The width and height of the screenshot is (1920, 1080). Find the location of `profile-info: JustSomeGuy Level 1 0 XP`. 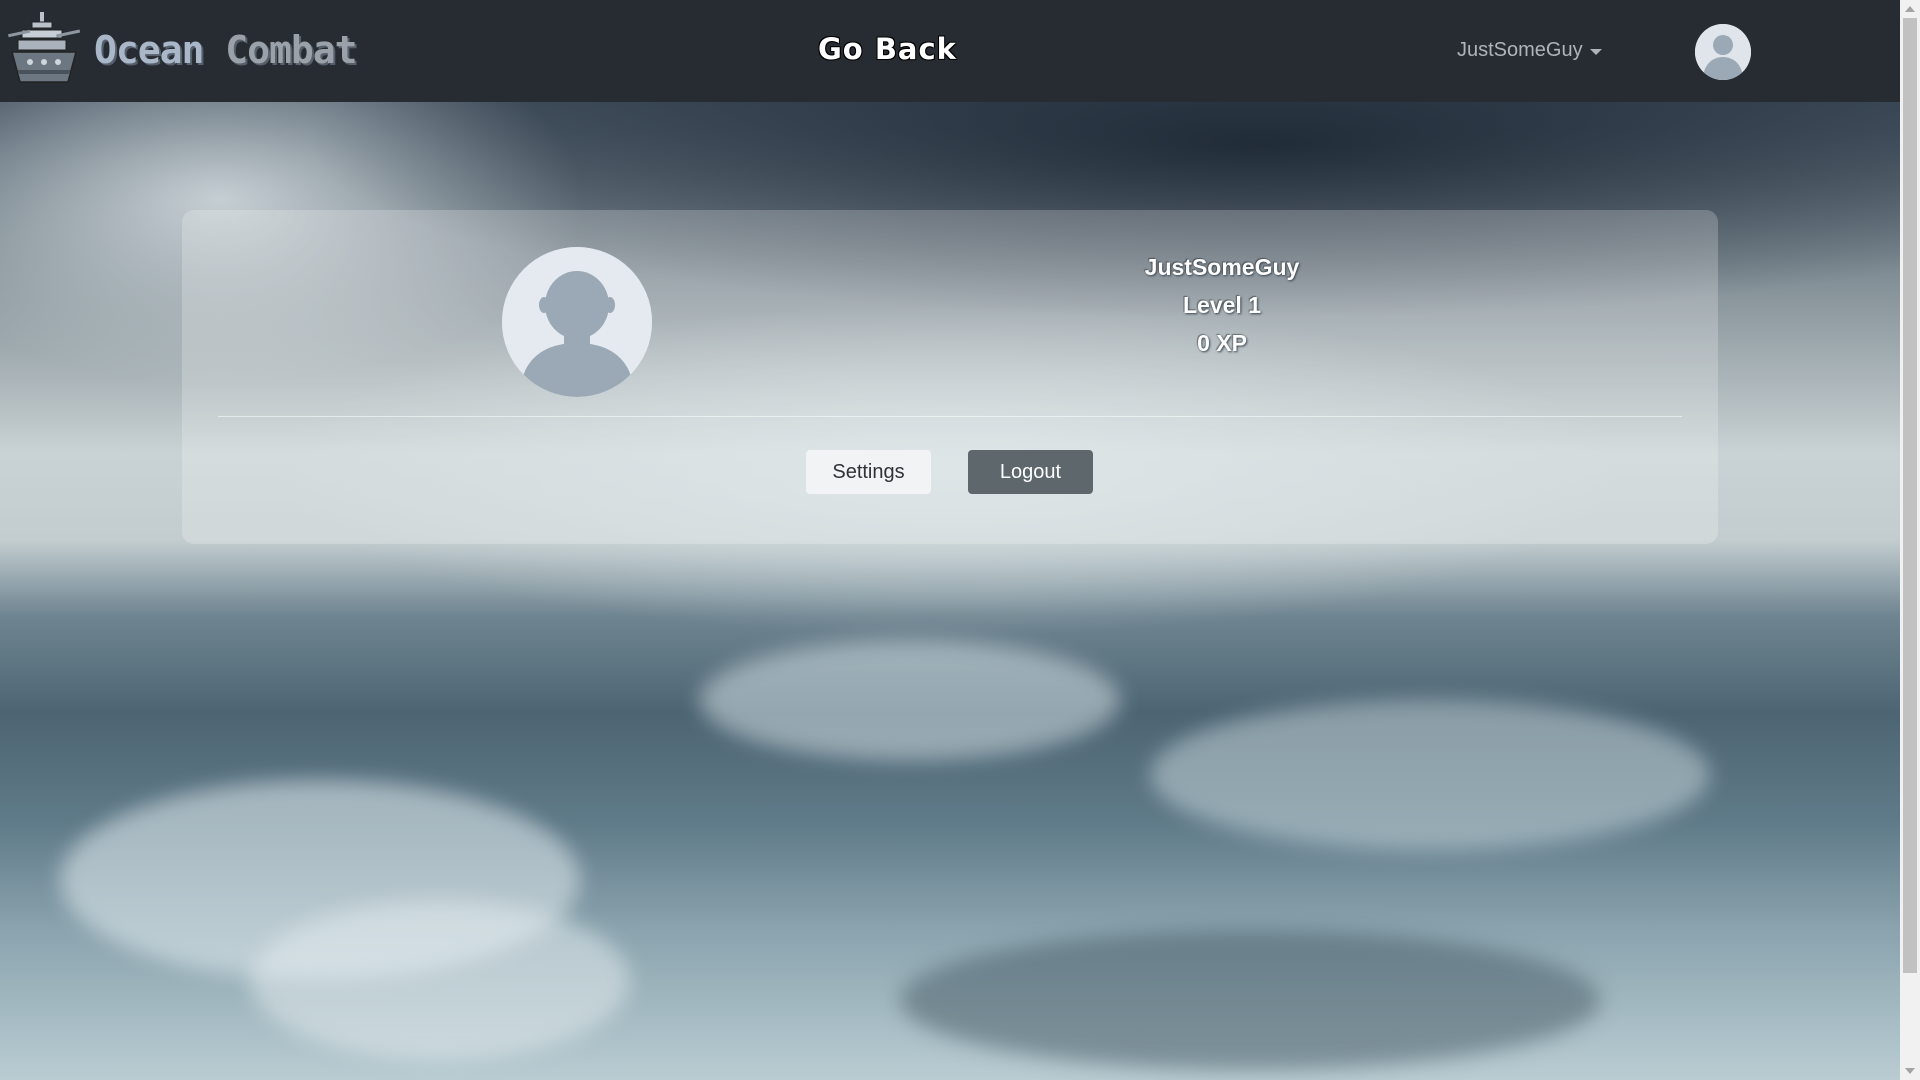

profile-info: JustSomeGuy Level 1 0 XP is located at coordinates (1222, 305).